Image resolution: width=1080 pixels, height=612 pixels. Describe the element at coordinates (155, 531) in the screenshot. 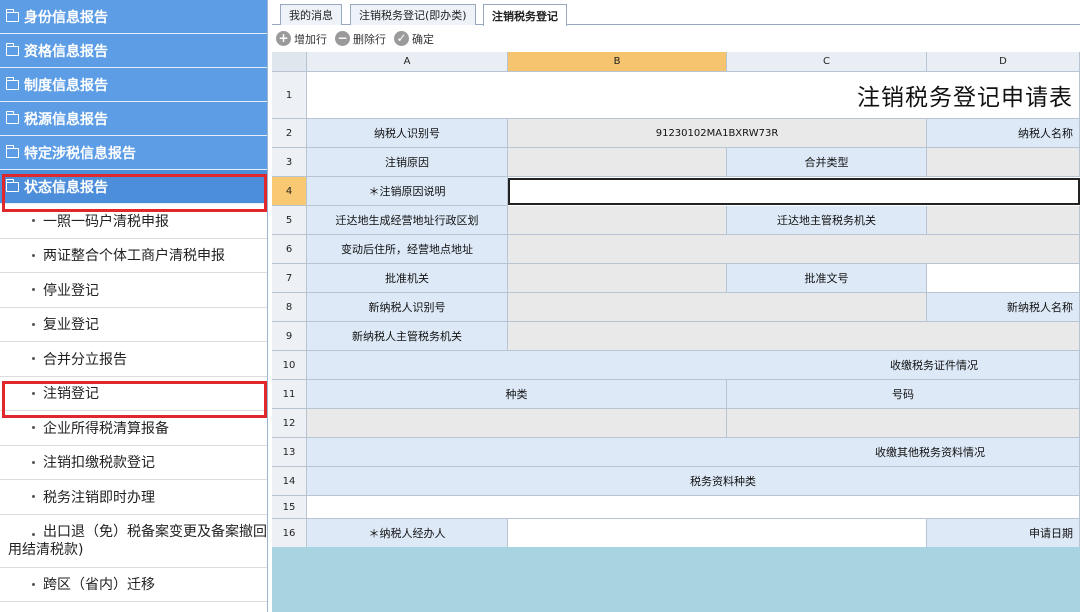

I see `sidebar-item-label: 出口退（免）税备案变更及备案撤回` at that location.